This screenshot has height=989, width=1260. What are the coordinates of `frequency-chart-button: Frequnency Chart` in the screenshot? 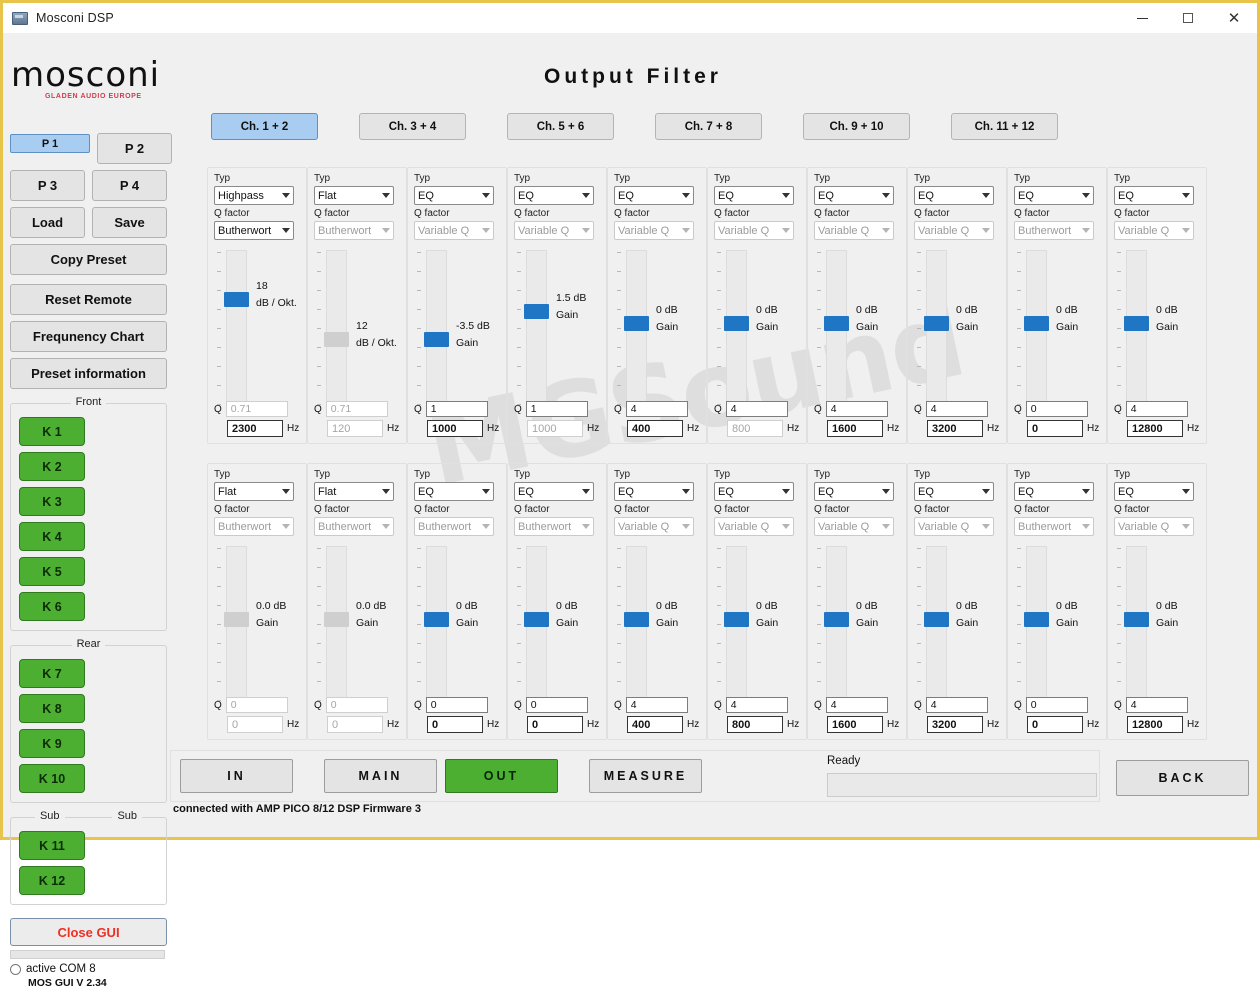 It's located at (88, 336).